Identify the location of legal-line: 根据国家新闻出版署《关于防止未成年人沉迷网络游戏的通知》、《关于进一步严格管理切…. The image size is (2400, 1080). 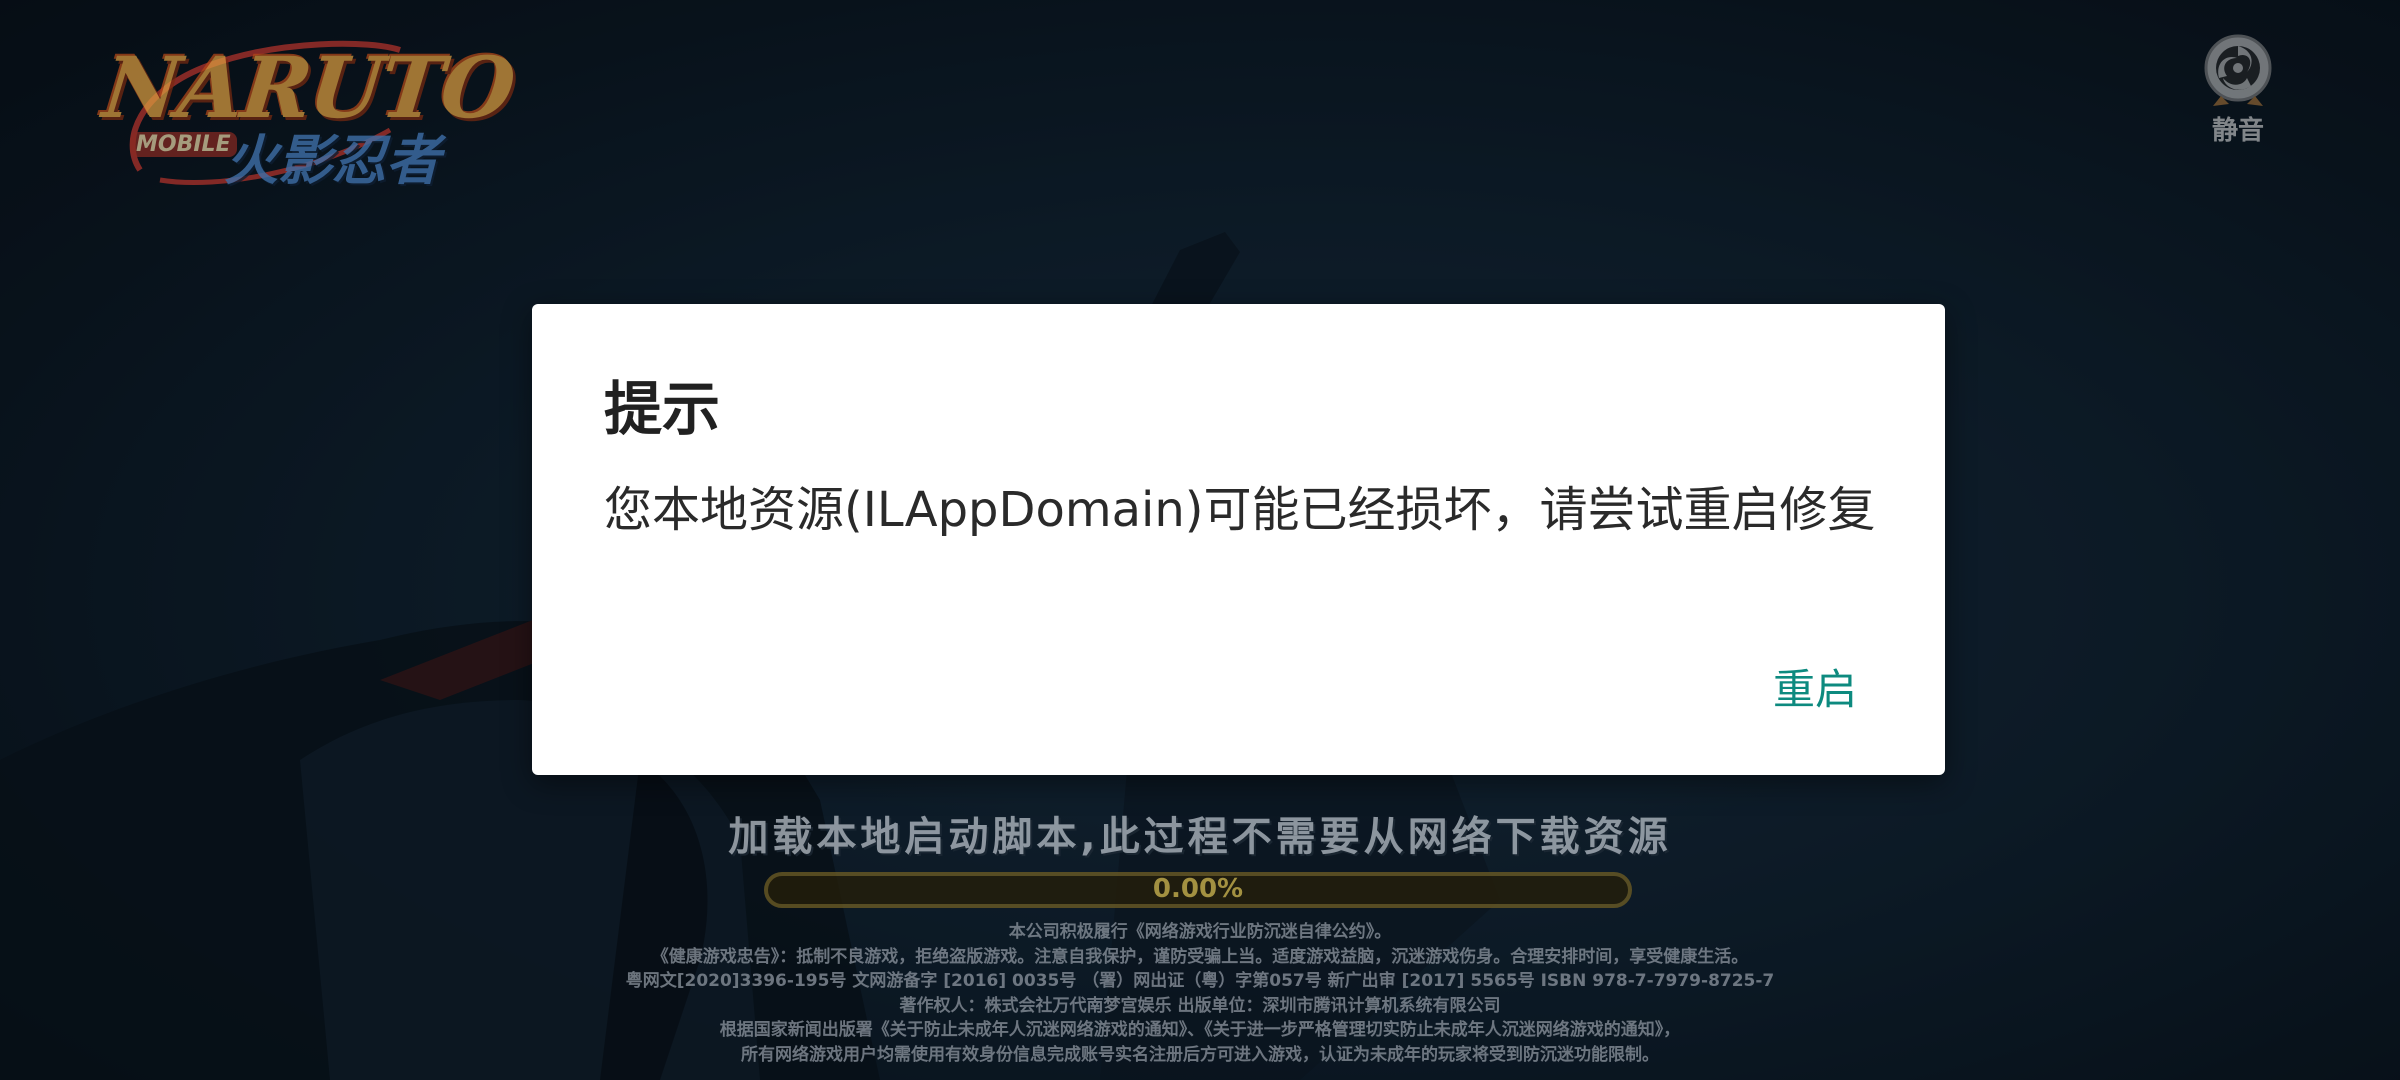
(1200, 1030).